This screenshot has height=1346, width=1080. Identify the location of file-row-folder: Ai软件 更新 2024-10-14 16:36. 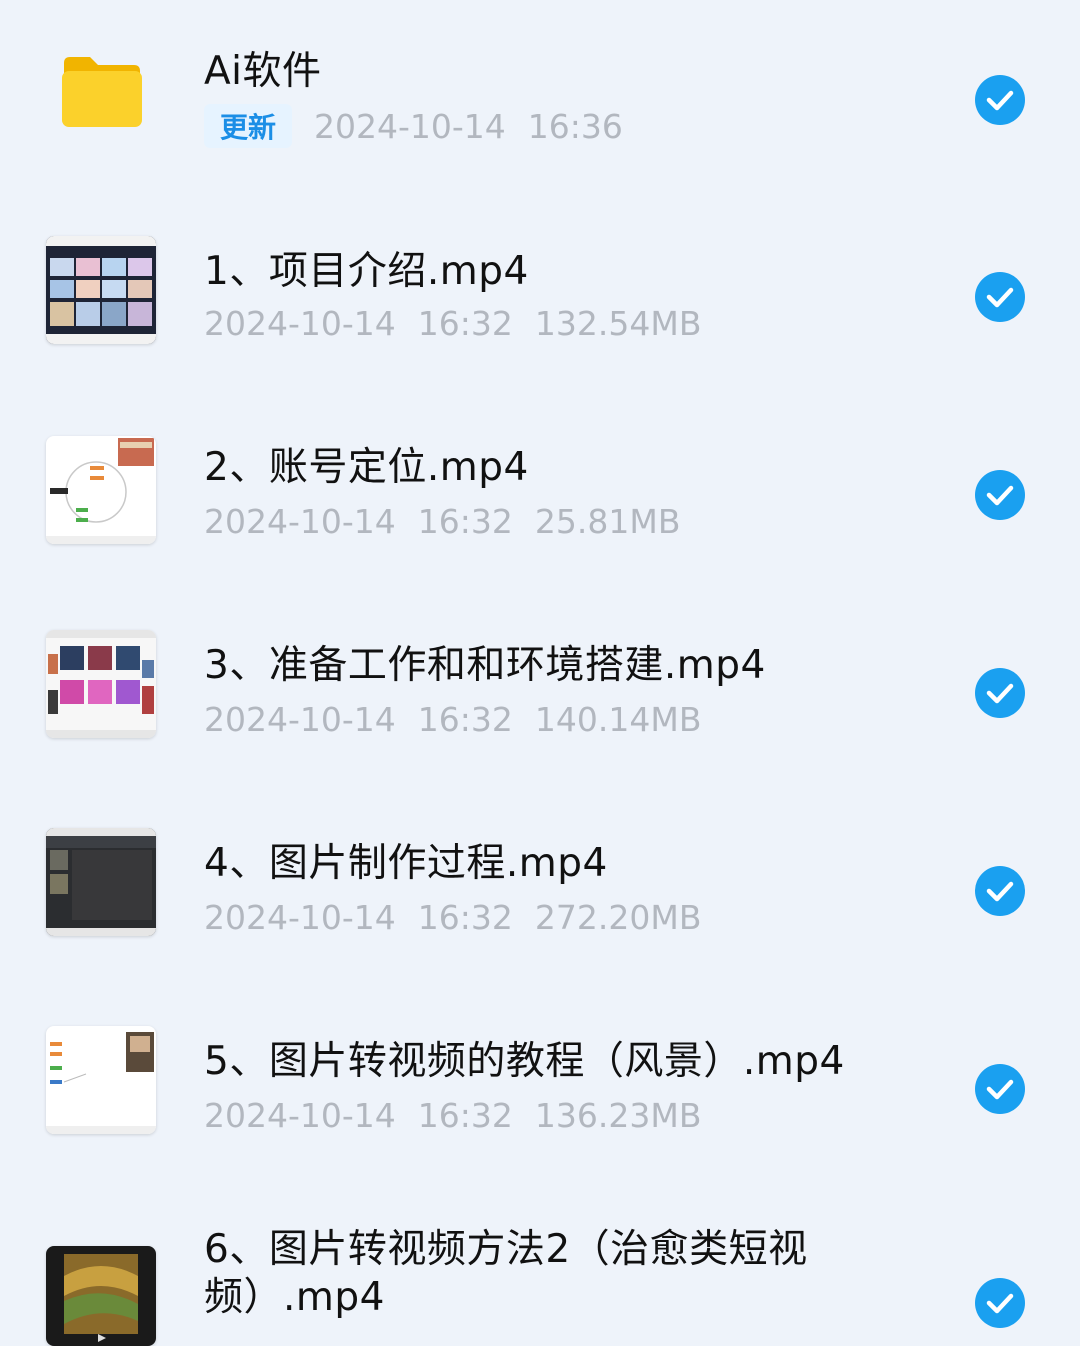
(540, 99).